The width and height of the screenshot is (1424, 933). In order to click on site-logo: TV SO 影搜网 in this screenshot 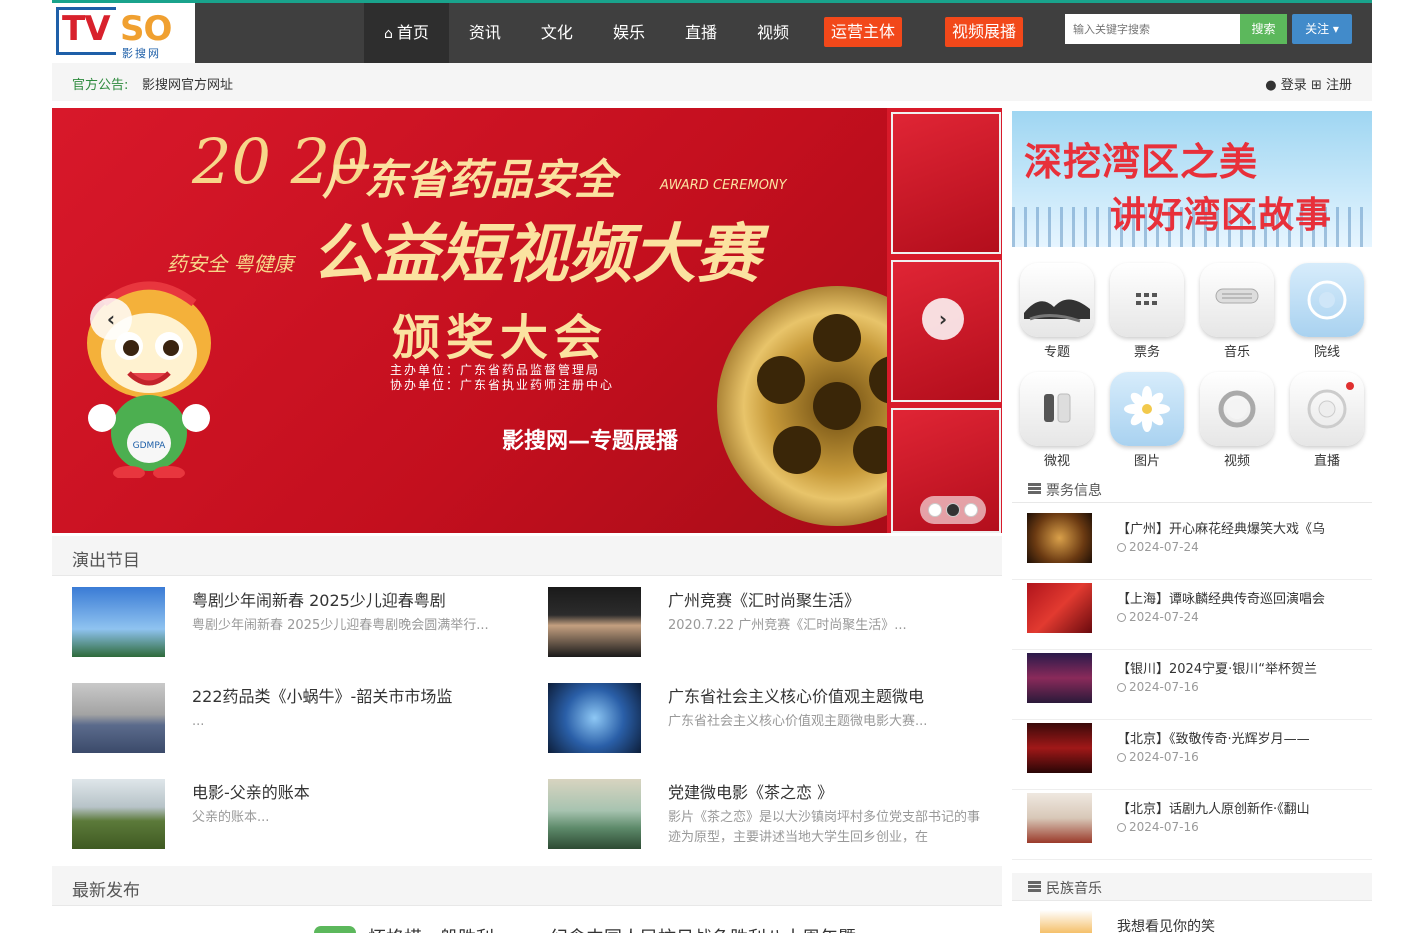, I will do `click(123, 33)`.